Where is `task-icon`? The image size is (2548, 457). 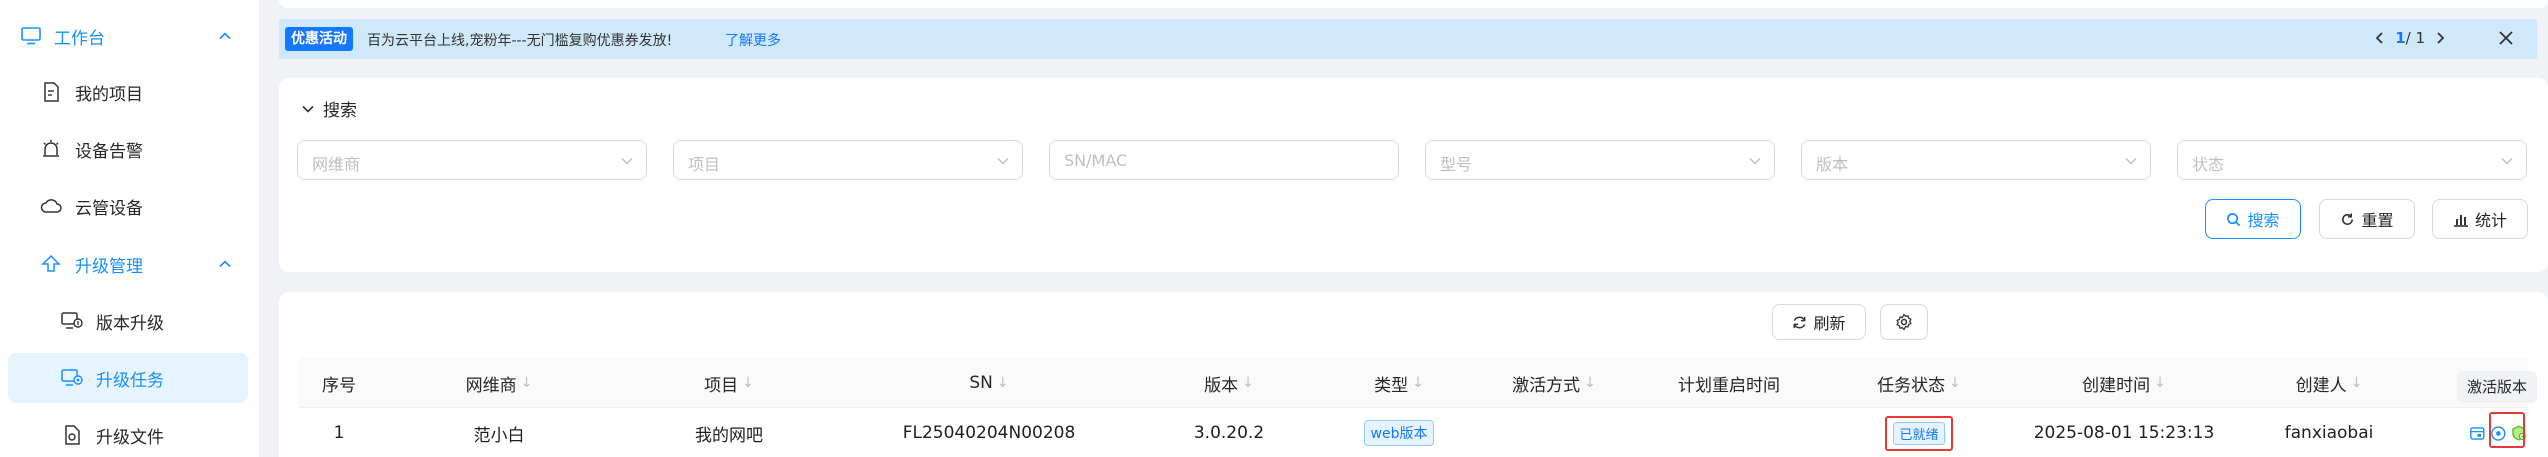 task-icon is located at coordinates (72, 378).